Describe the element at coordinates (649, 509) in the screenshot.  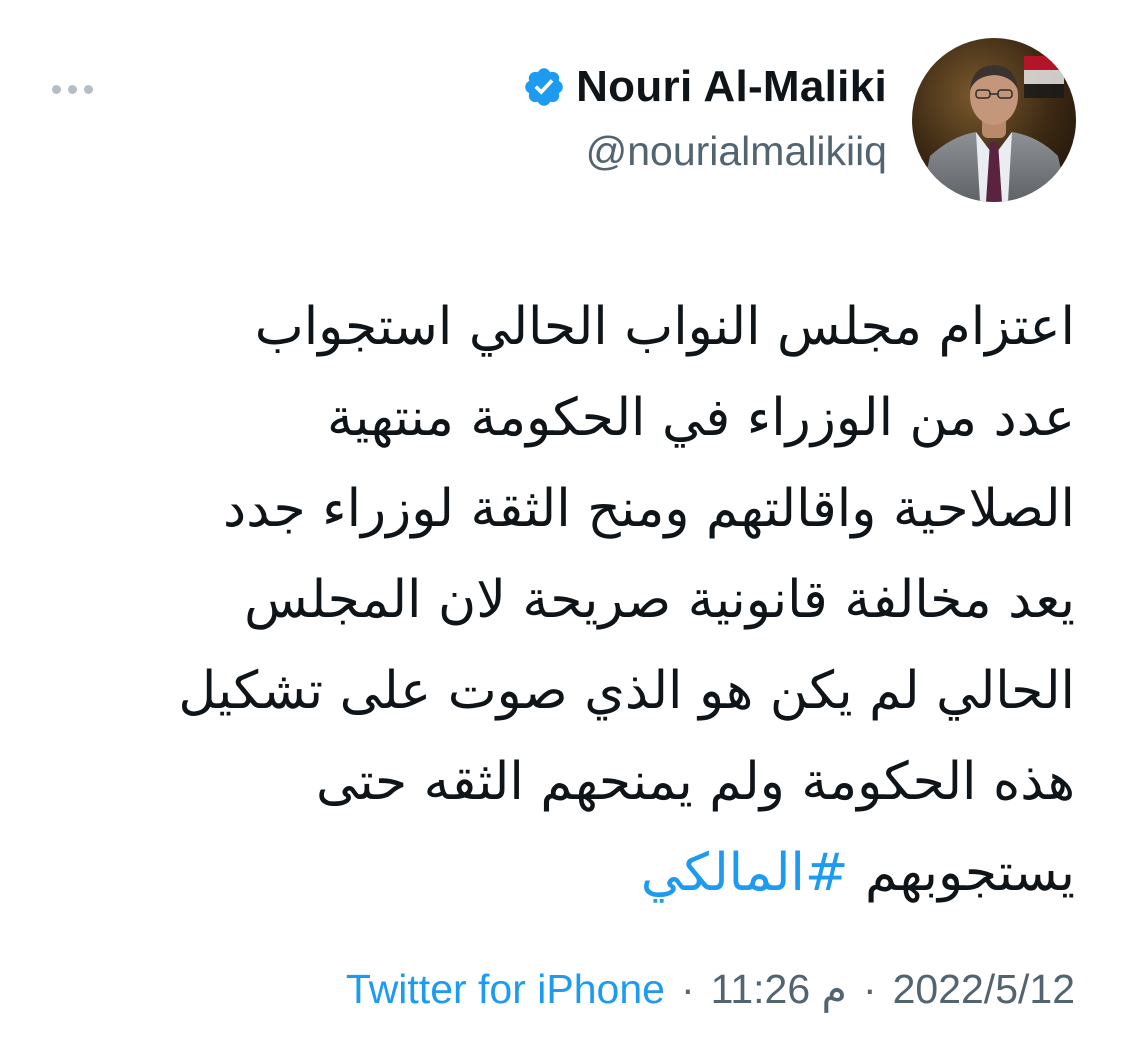
I see `tweet-text-line: الصلاحية واقالتهم ومنح الثقة لوزراء جدد` at that location.